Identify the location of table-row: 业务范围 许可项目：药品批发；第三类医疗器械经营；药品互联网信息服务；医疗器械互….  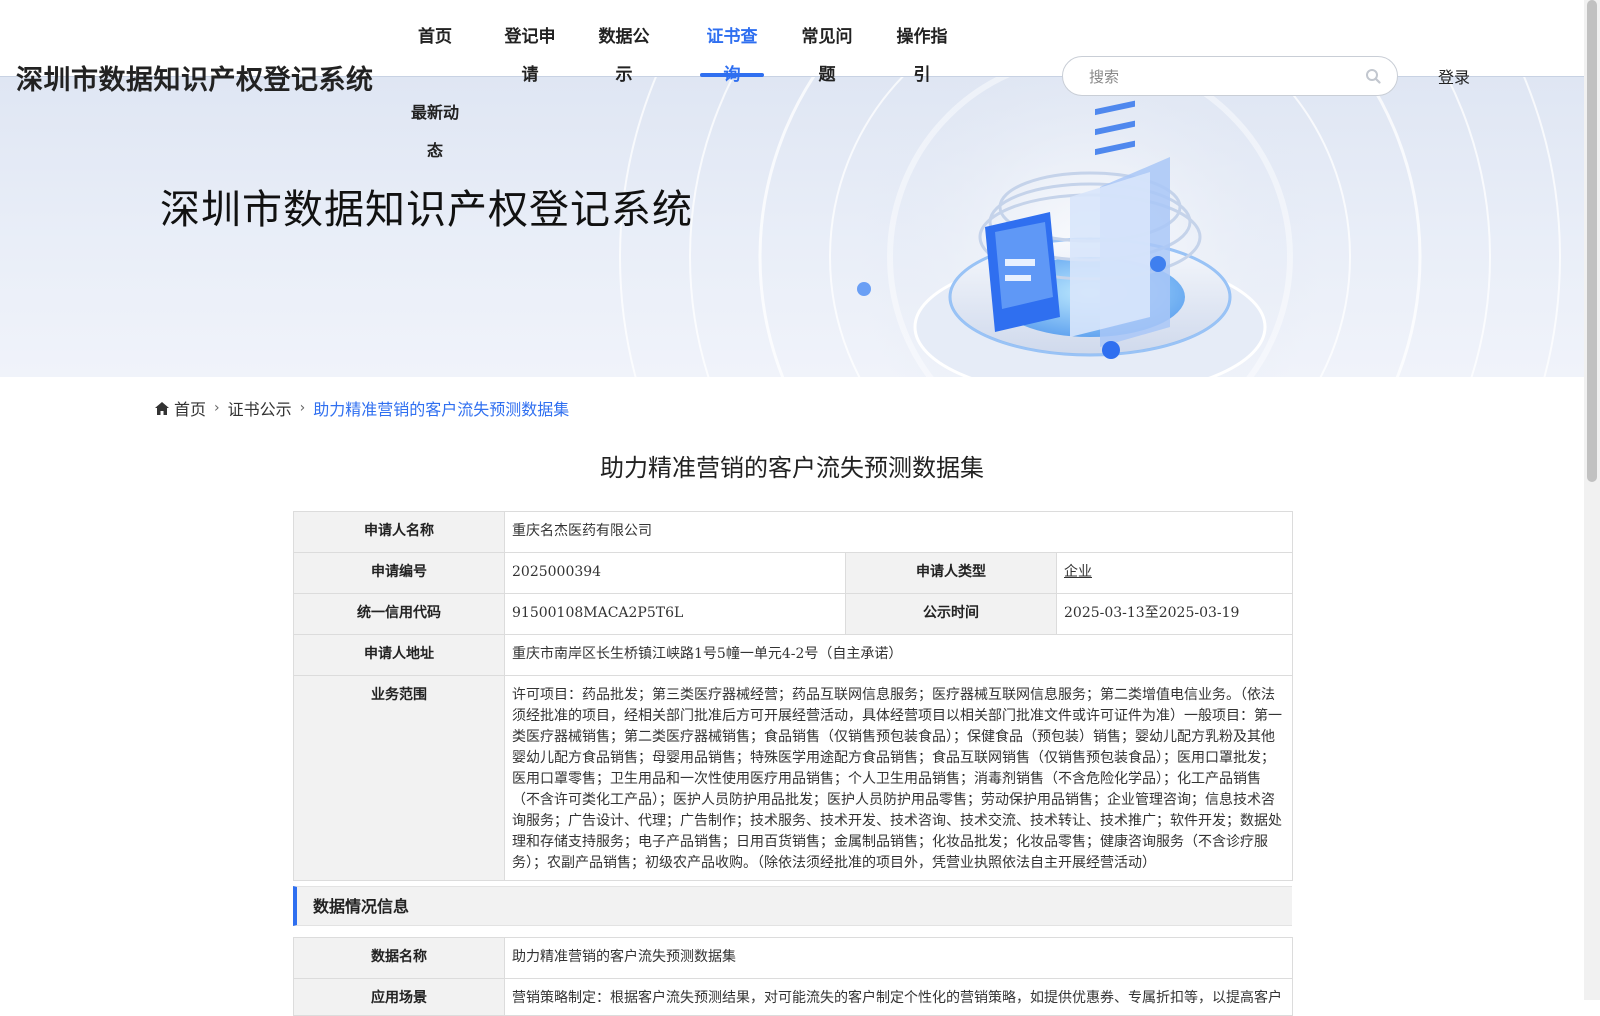
(793, 778).